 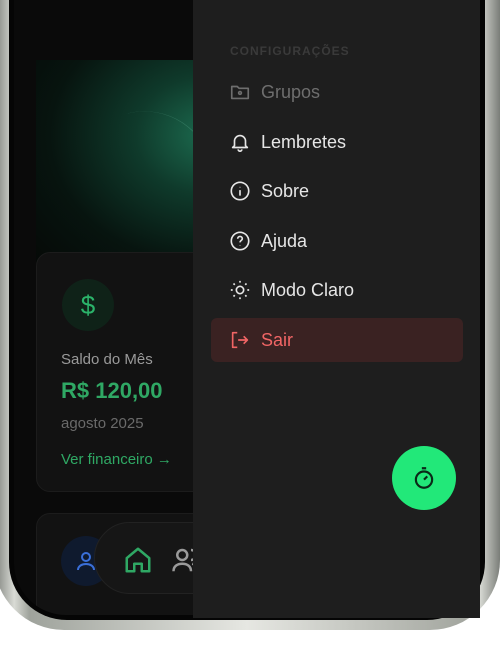 What do you see at coordinates (240, 142) in the screenshot?
I see `bell-icon` at bounding box center [240, 142].